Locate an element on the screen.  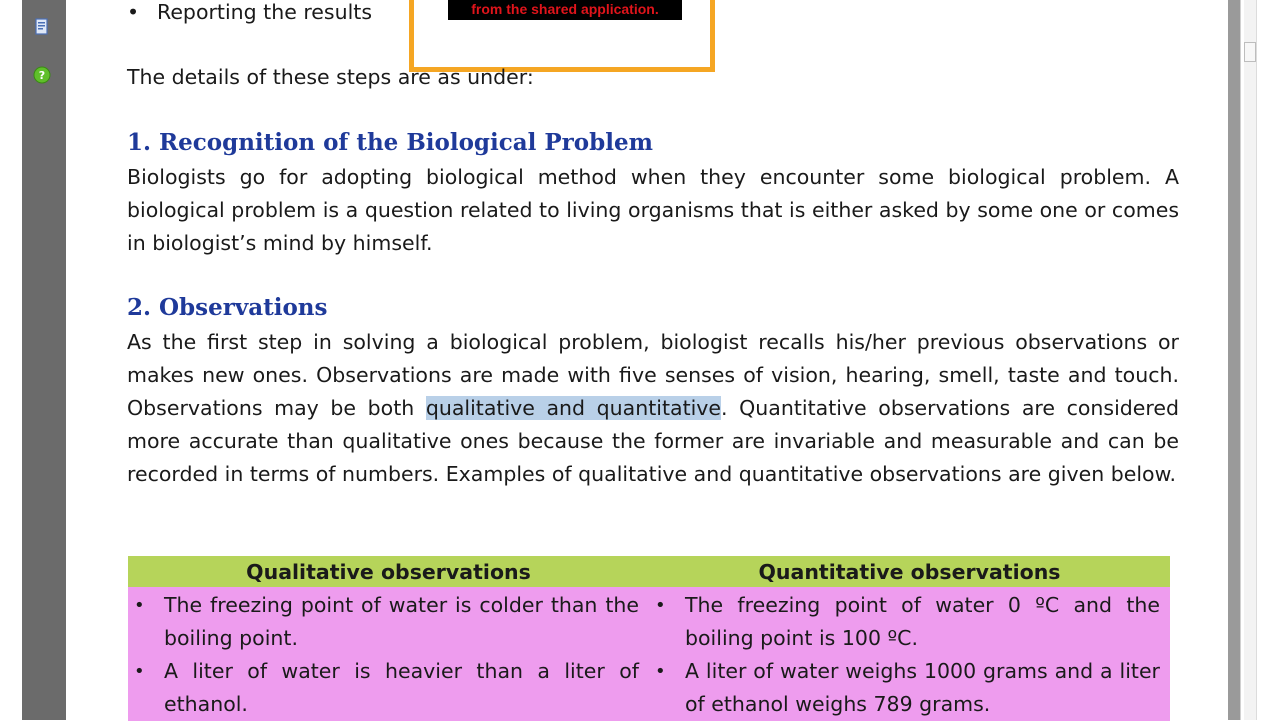
top-bullet-item: • Reporting the results is located at coordinates (249, 14).